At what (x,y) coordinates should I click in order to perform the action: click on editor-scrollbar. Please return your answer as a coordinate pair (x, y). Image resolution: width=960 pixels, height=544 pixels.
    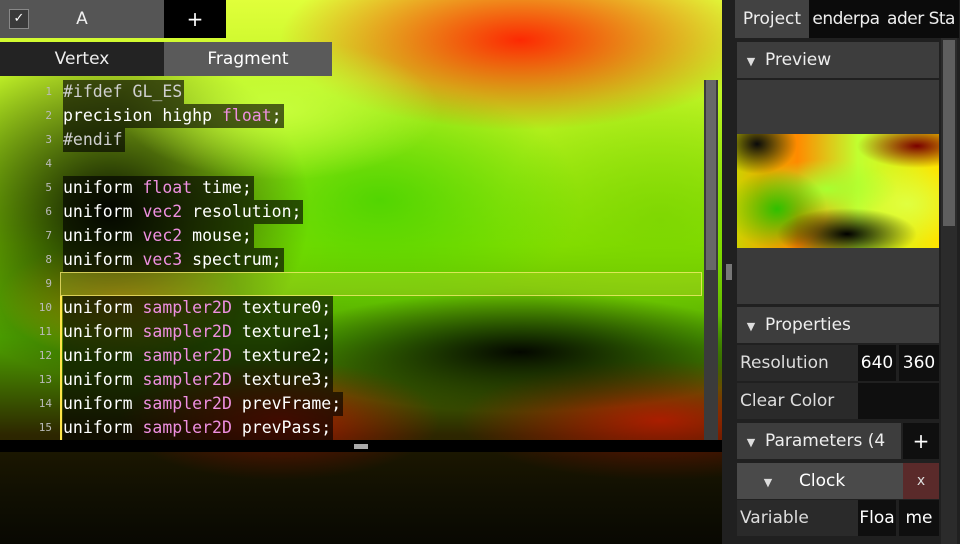
    Looking at the image, I should click on (711, 260).